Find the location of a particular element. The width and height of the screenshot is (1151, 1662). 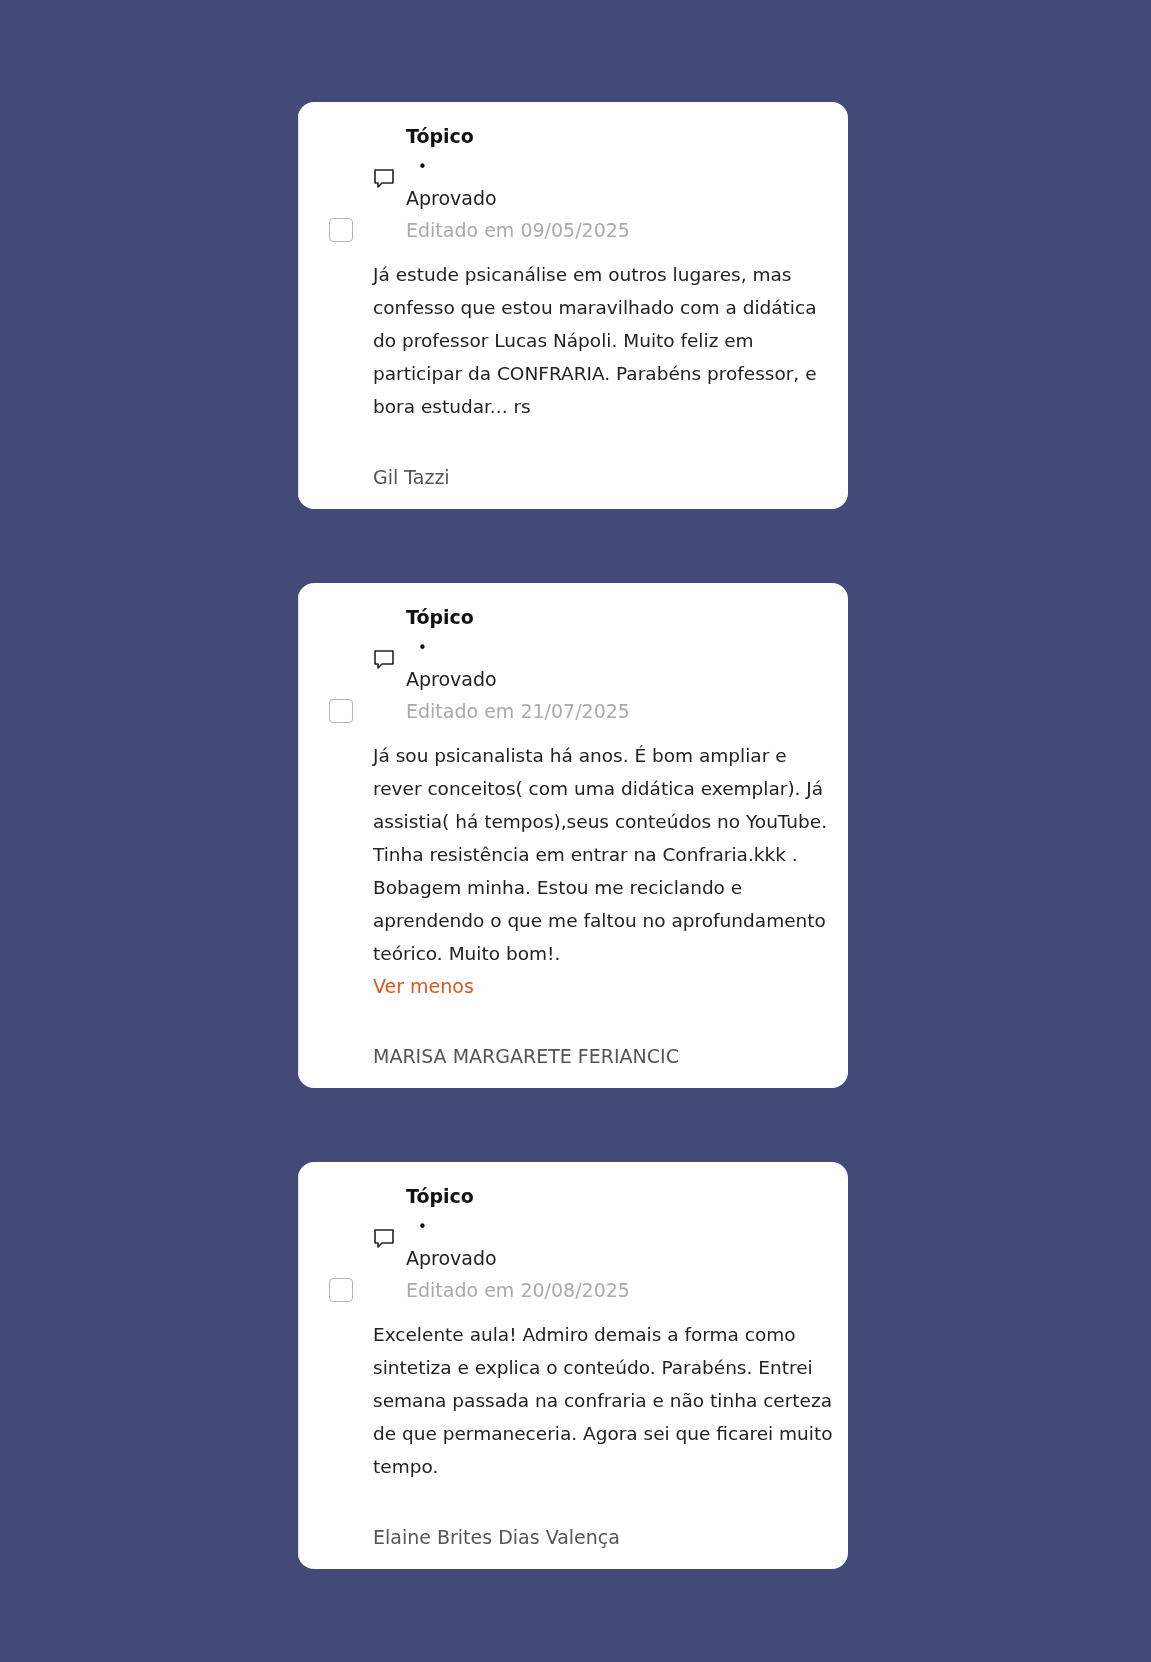

comment-text: Já sou psicanalista há anos. É bom ampliar e rever conceitos( com uma didática exemplar). Já assistia( há tempos),seus conteúdos no YouTube. Tinha resistência em entrar na Confraria.kkk . Bobagem minha. Estou me reciclando e aprendendo o que me faltou no aprofundamento teórico. Muito bom!. is located at coordinates (601, 855).